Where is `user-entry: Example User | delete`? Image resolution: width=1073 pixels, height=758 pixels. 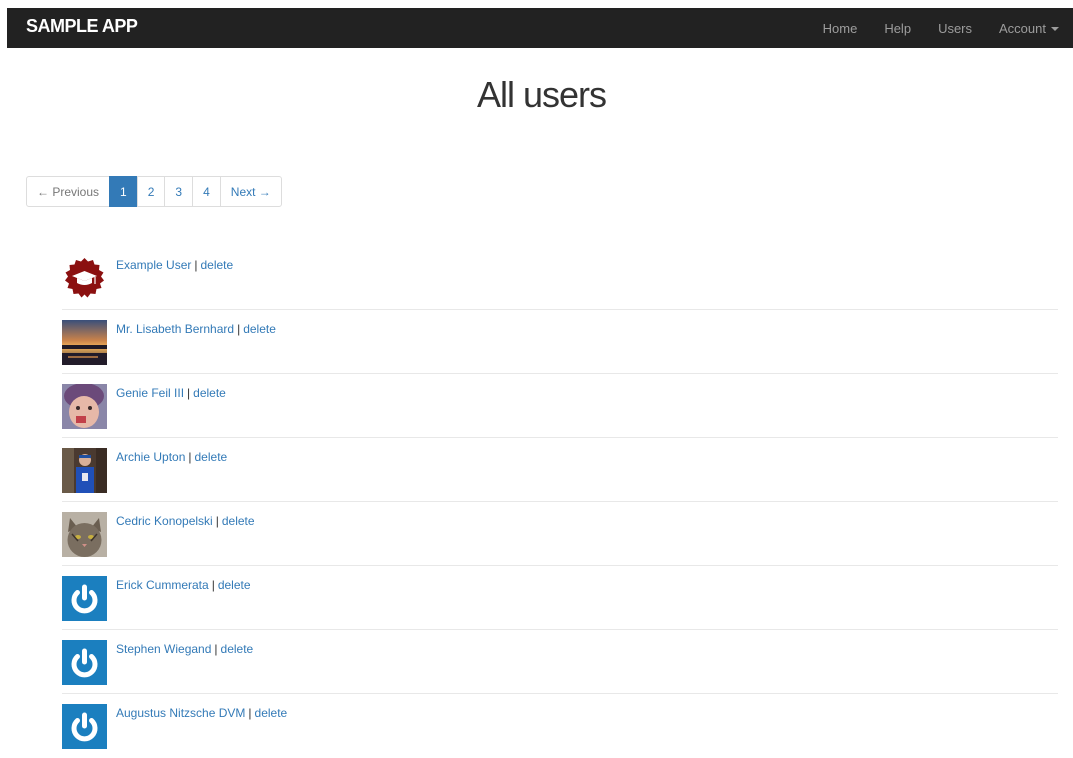
user-entry: Example User | delete is located at coordinates (174, 265).